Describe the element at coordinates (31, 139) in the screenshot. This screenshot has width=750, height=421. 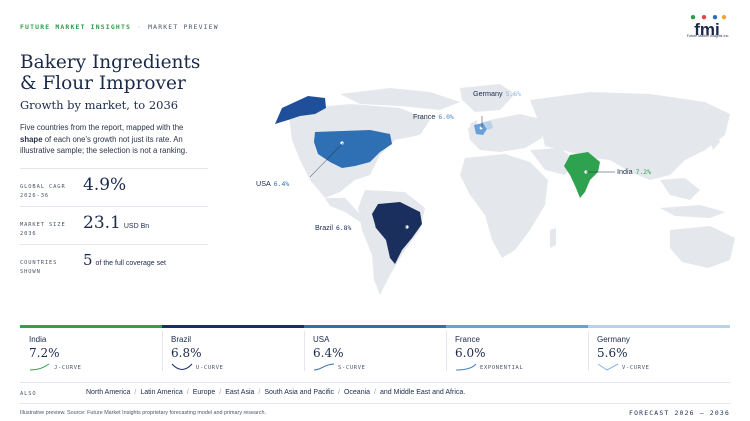
I see `description-bold: shape` at that location.